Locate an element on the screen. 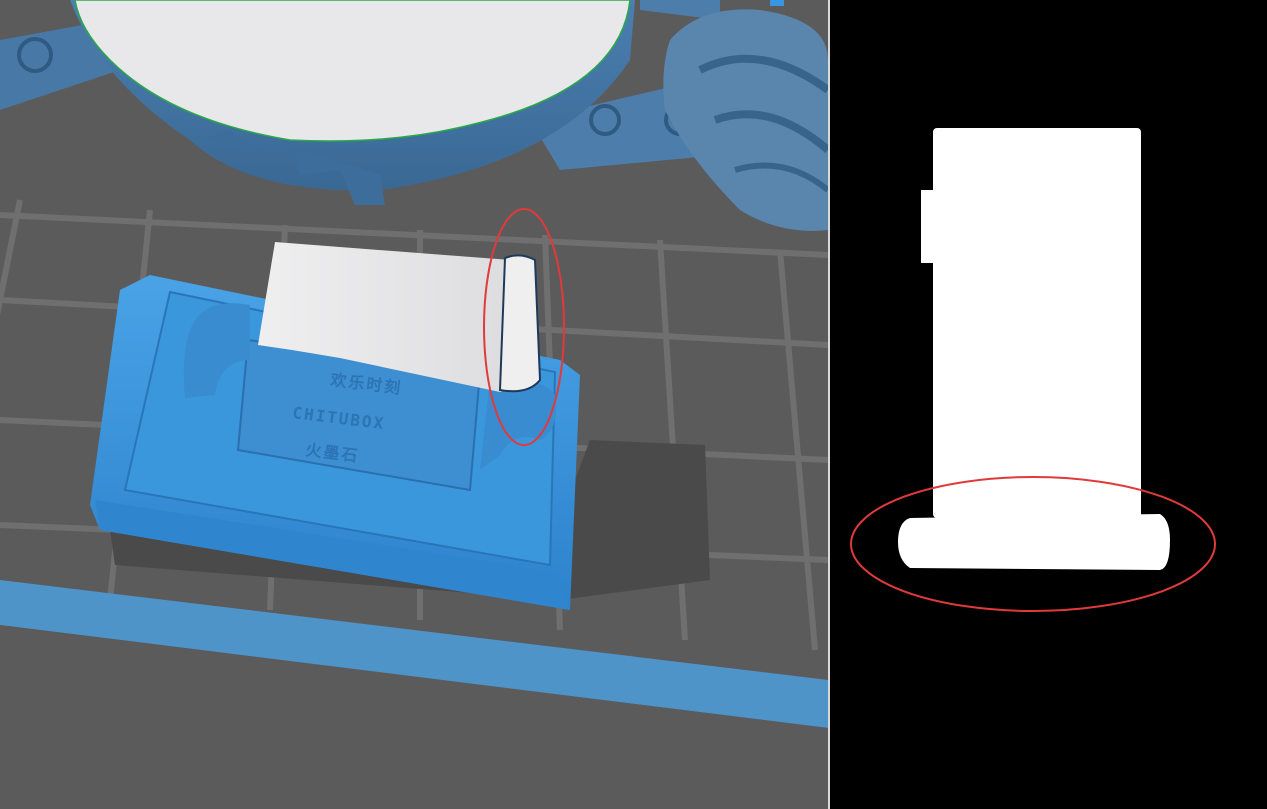 The height and width of the screenshot is (809, 1267). slice-layer-shape is located at coordinates (1034, 349).